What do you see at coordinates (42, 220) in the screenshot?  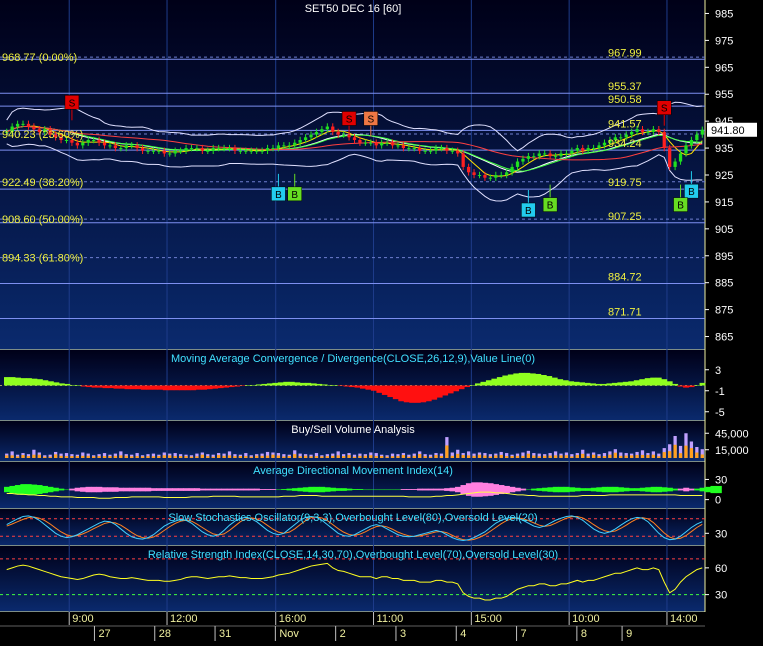 I see `fib-level-label: 908.60 (50.00%)` at bounding box center [42, 220].